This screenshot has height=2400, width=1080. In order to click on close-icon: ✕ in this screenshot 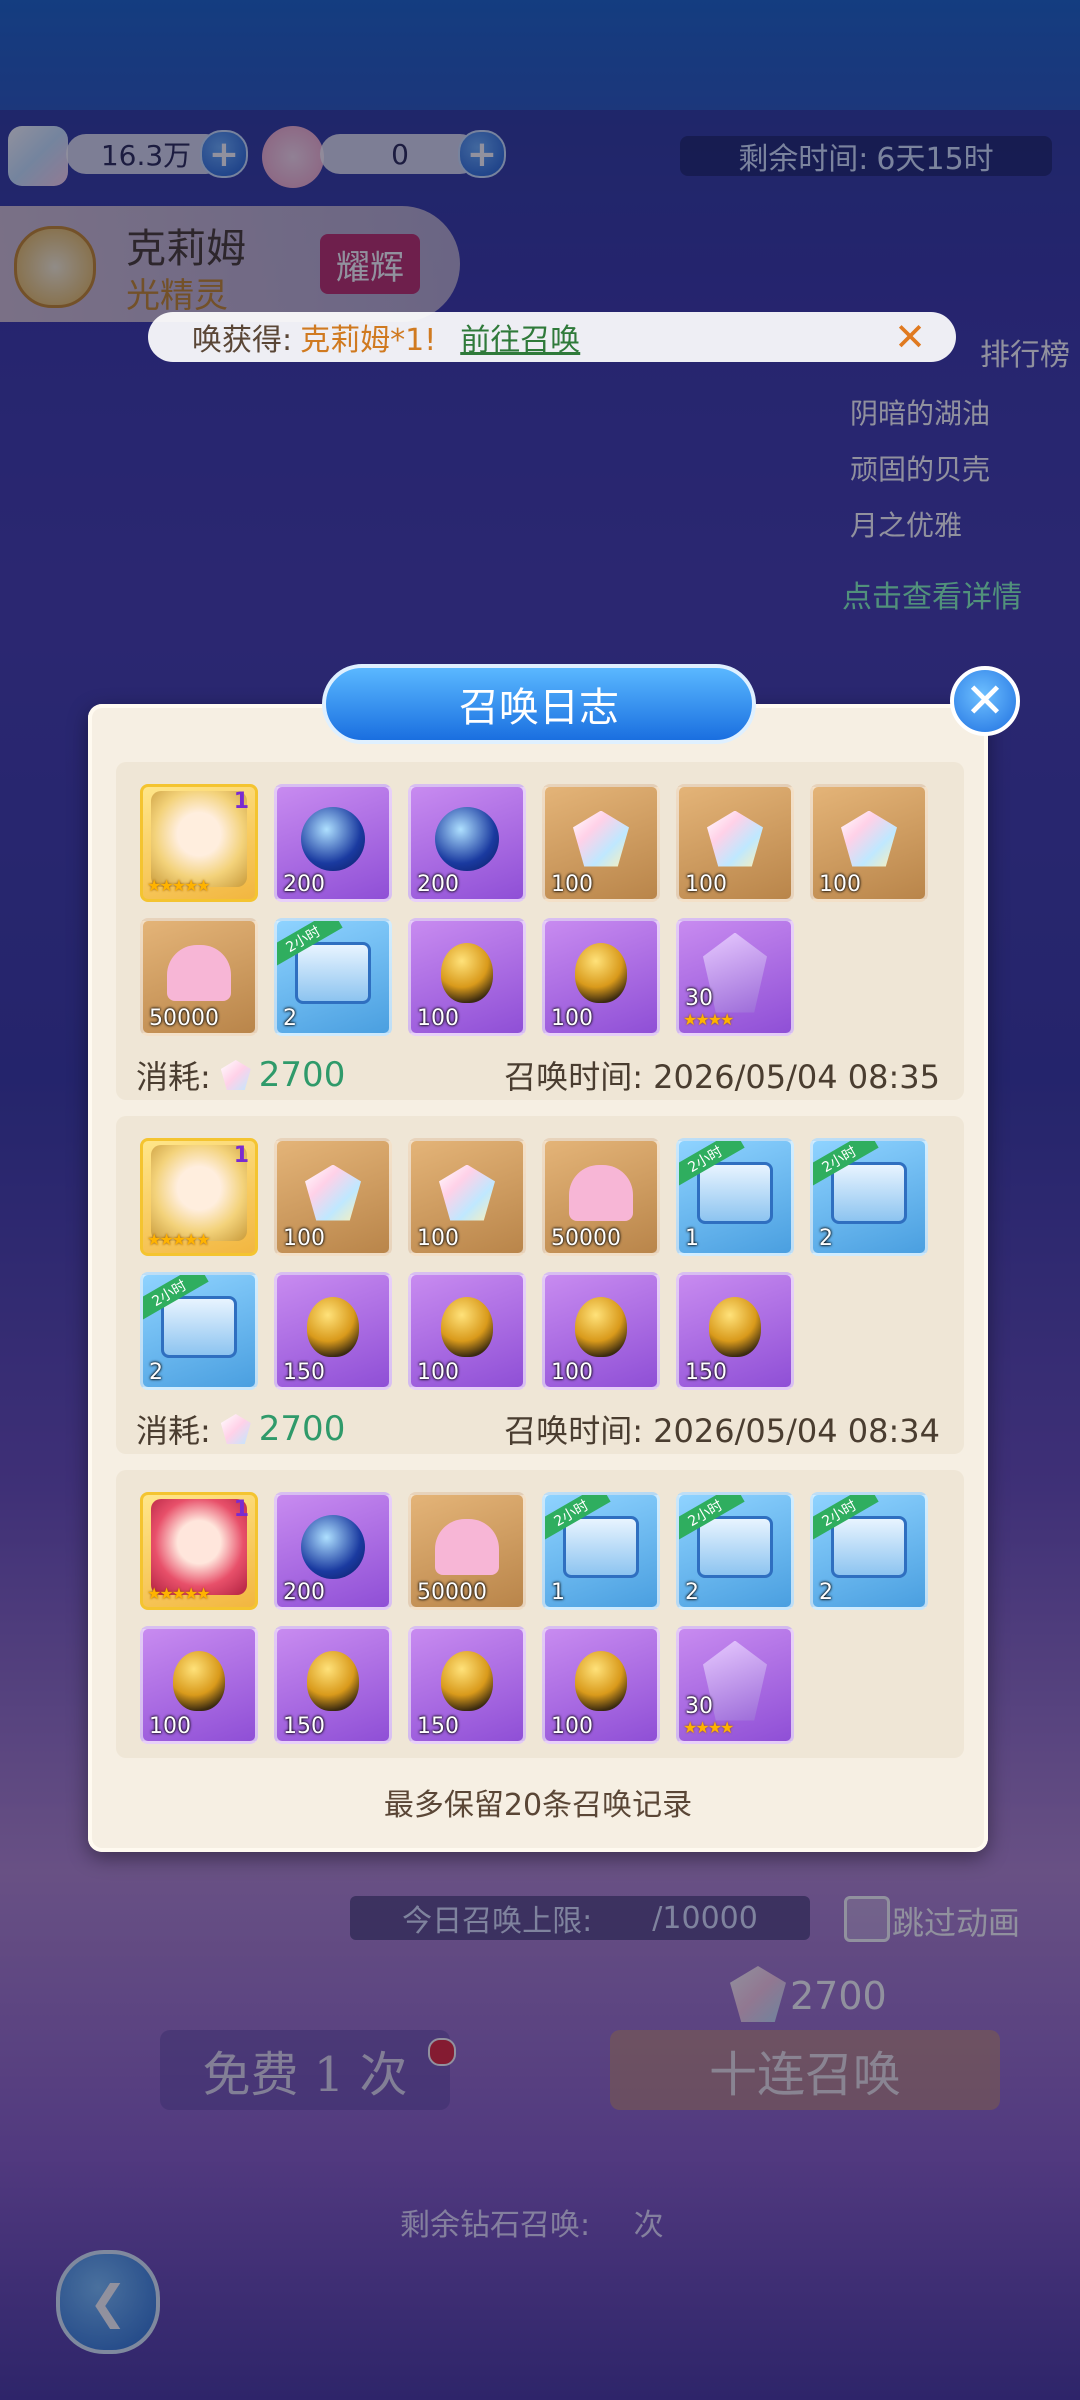, I will do `click(985, 701)`.